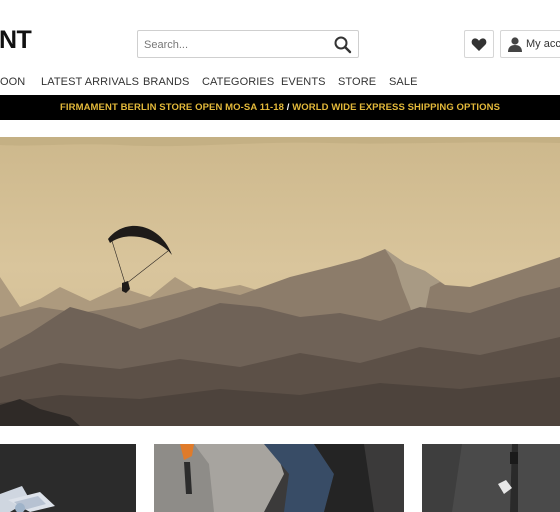 Image resolution: width=560 pixels, height=512 pixels. Describe the element at coordinates (172, 107) in the screenshot. I see `promo-store-hours: FIRMAMENT BERLIN STORE OPEN MO-SA 11-18` at that location.